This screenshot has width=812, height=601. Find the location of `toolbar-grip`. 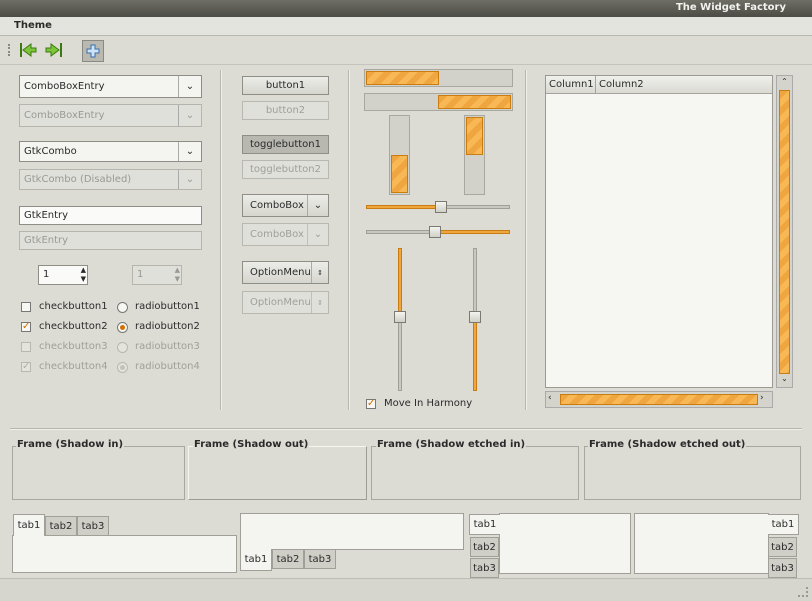

toolbar-grip is located at coordinates (10, 50).